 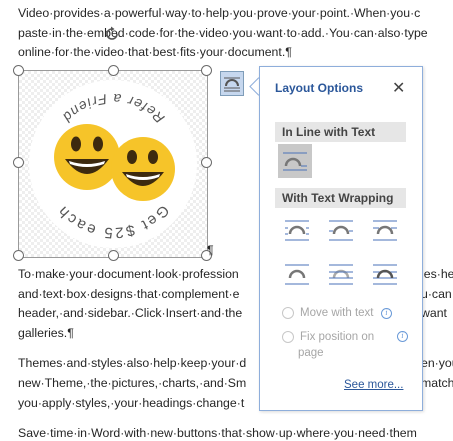 I want to click on fix-position-option: Fix position on, so click(x=328, y=337).